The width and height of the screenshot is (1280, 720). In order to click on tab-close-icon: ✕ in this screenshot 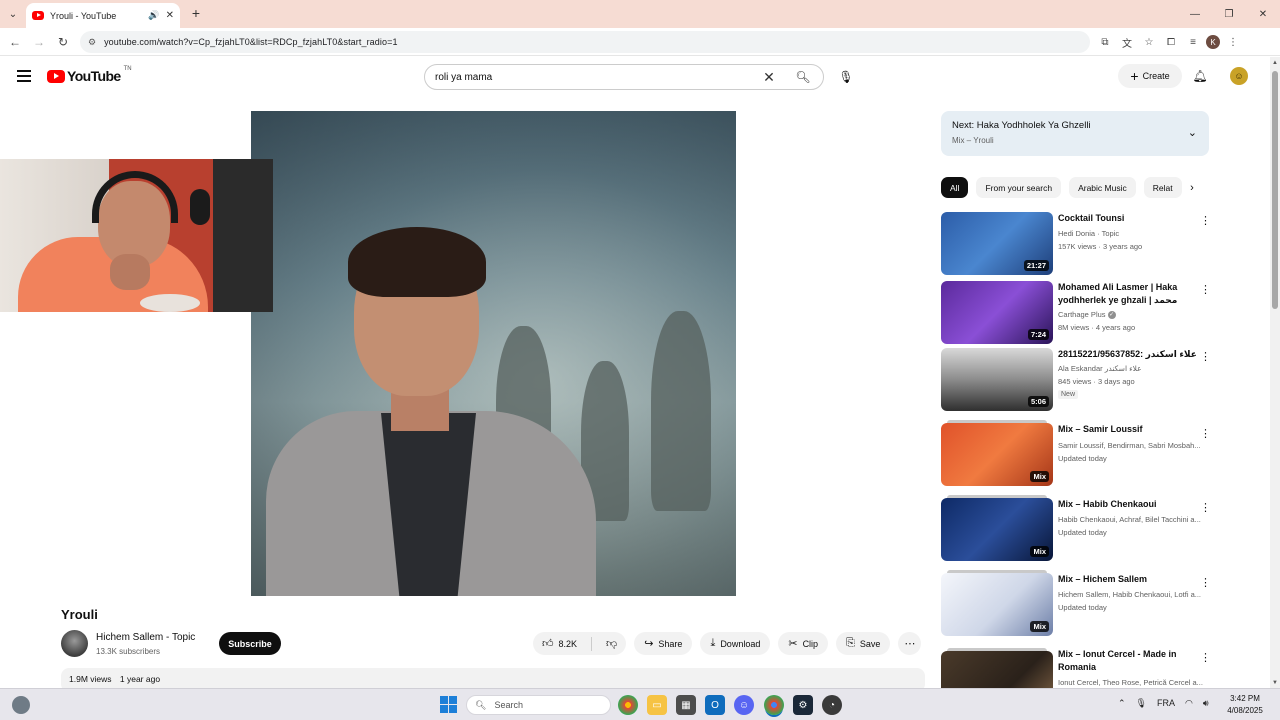, I will do `click(170, 15)`.